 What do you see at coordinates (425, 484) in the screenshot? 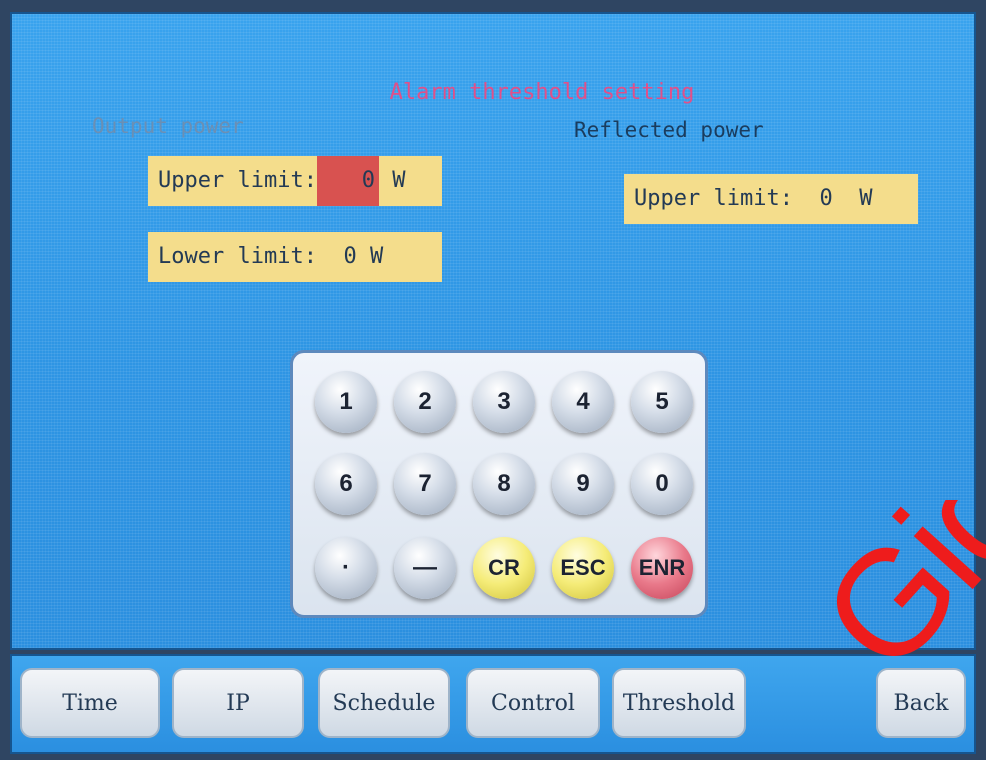
I see `key-7: 7` at bounding box center [425, 484].